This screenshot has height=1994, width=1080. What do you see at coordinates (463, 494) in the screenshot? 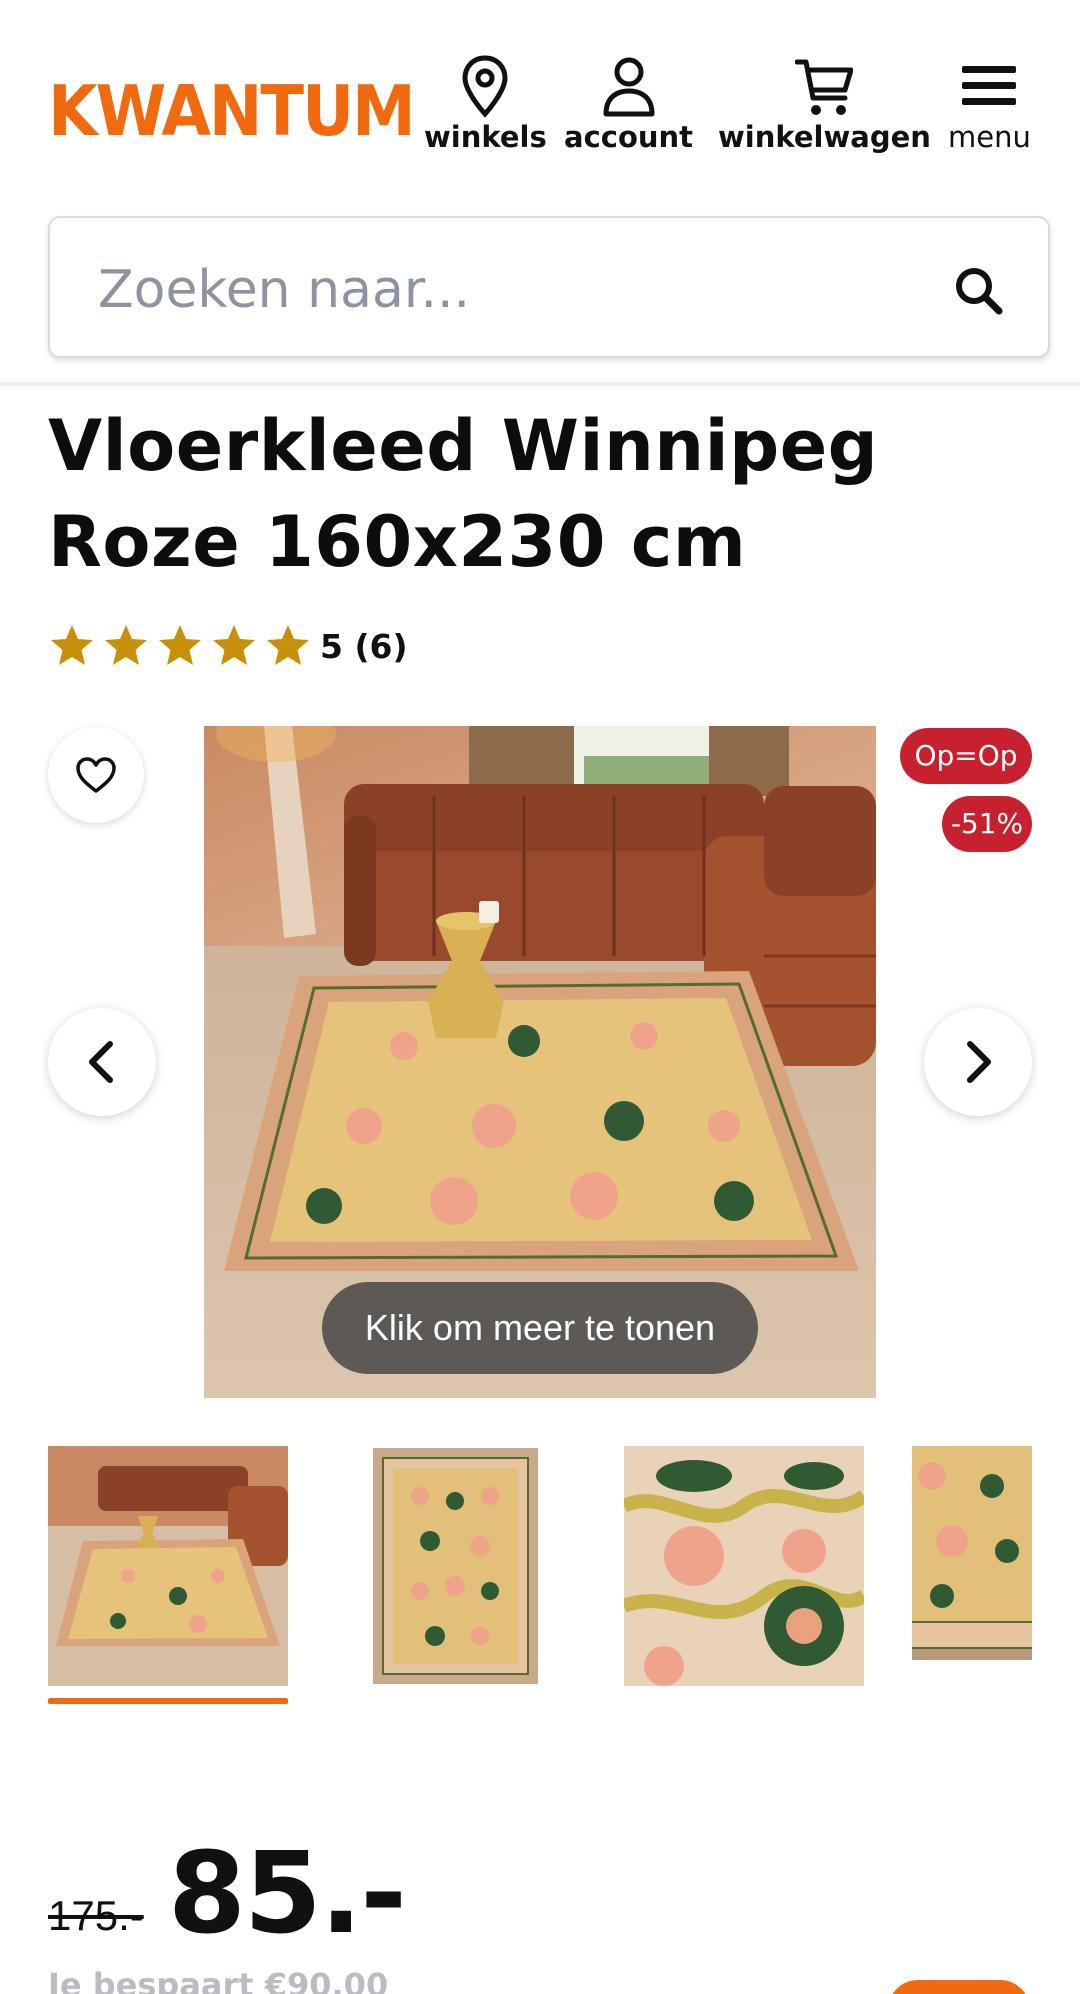
I see `product-title: Vloerkleed Winnipeg Roze 160x230 cm` at bounding box center [463, 494].